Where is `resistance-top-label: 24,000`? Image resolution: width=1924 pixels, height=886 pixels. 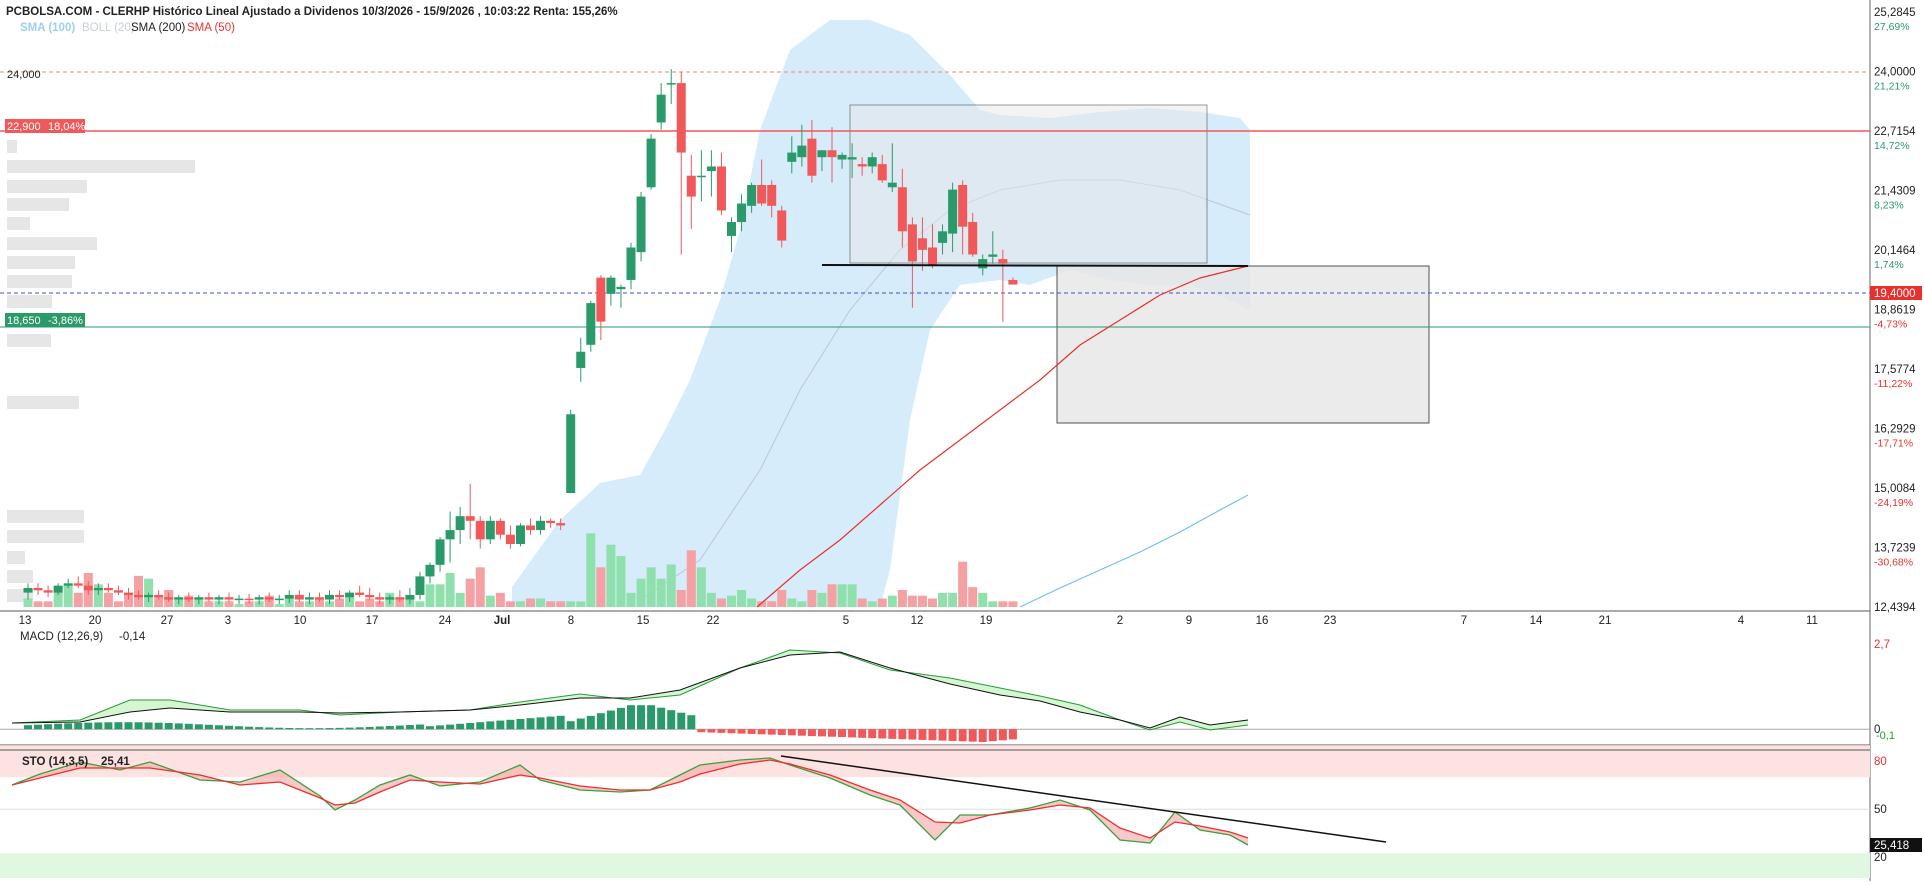 resistance-top-label: 24,000 is located at coordinates (24, 75).